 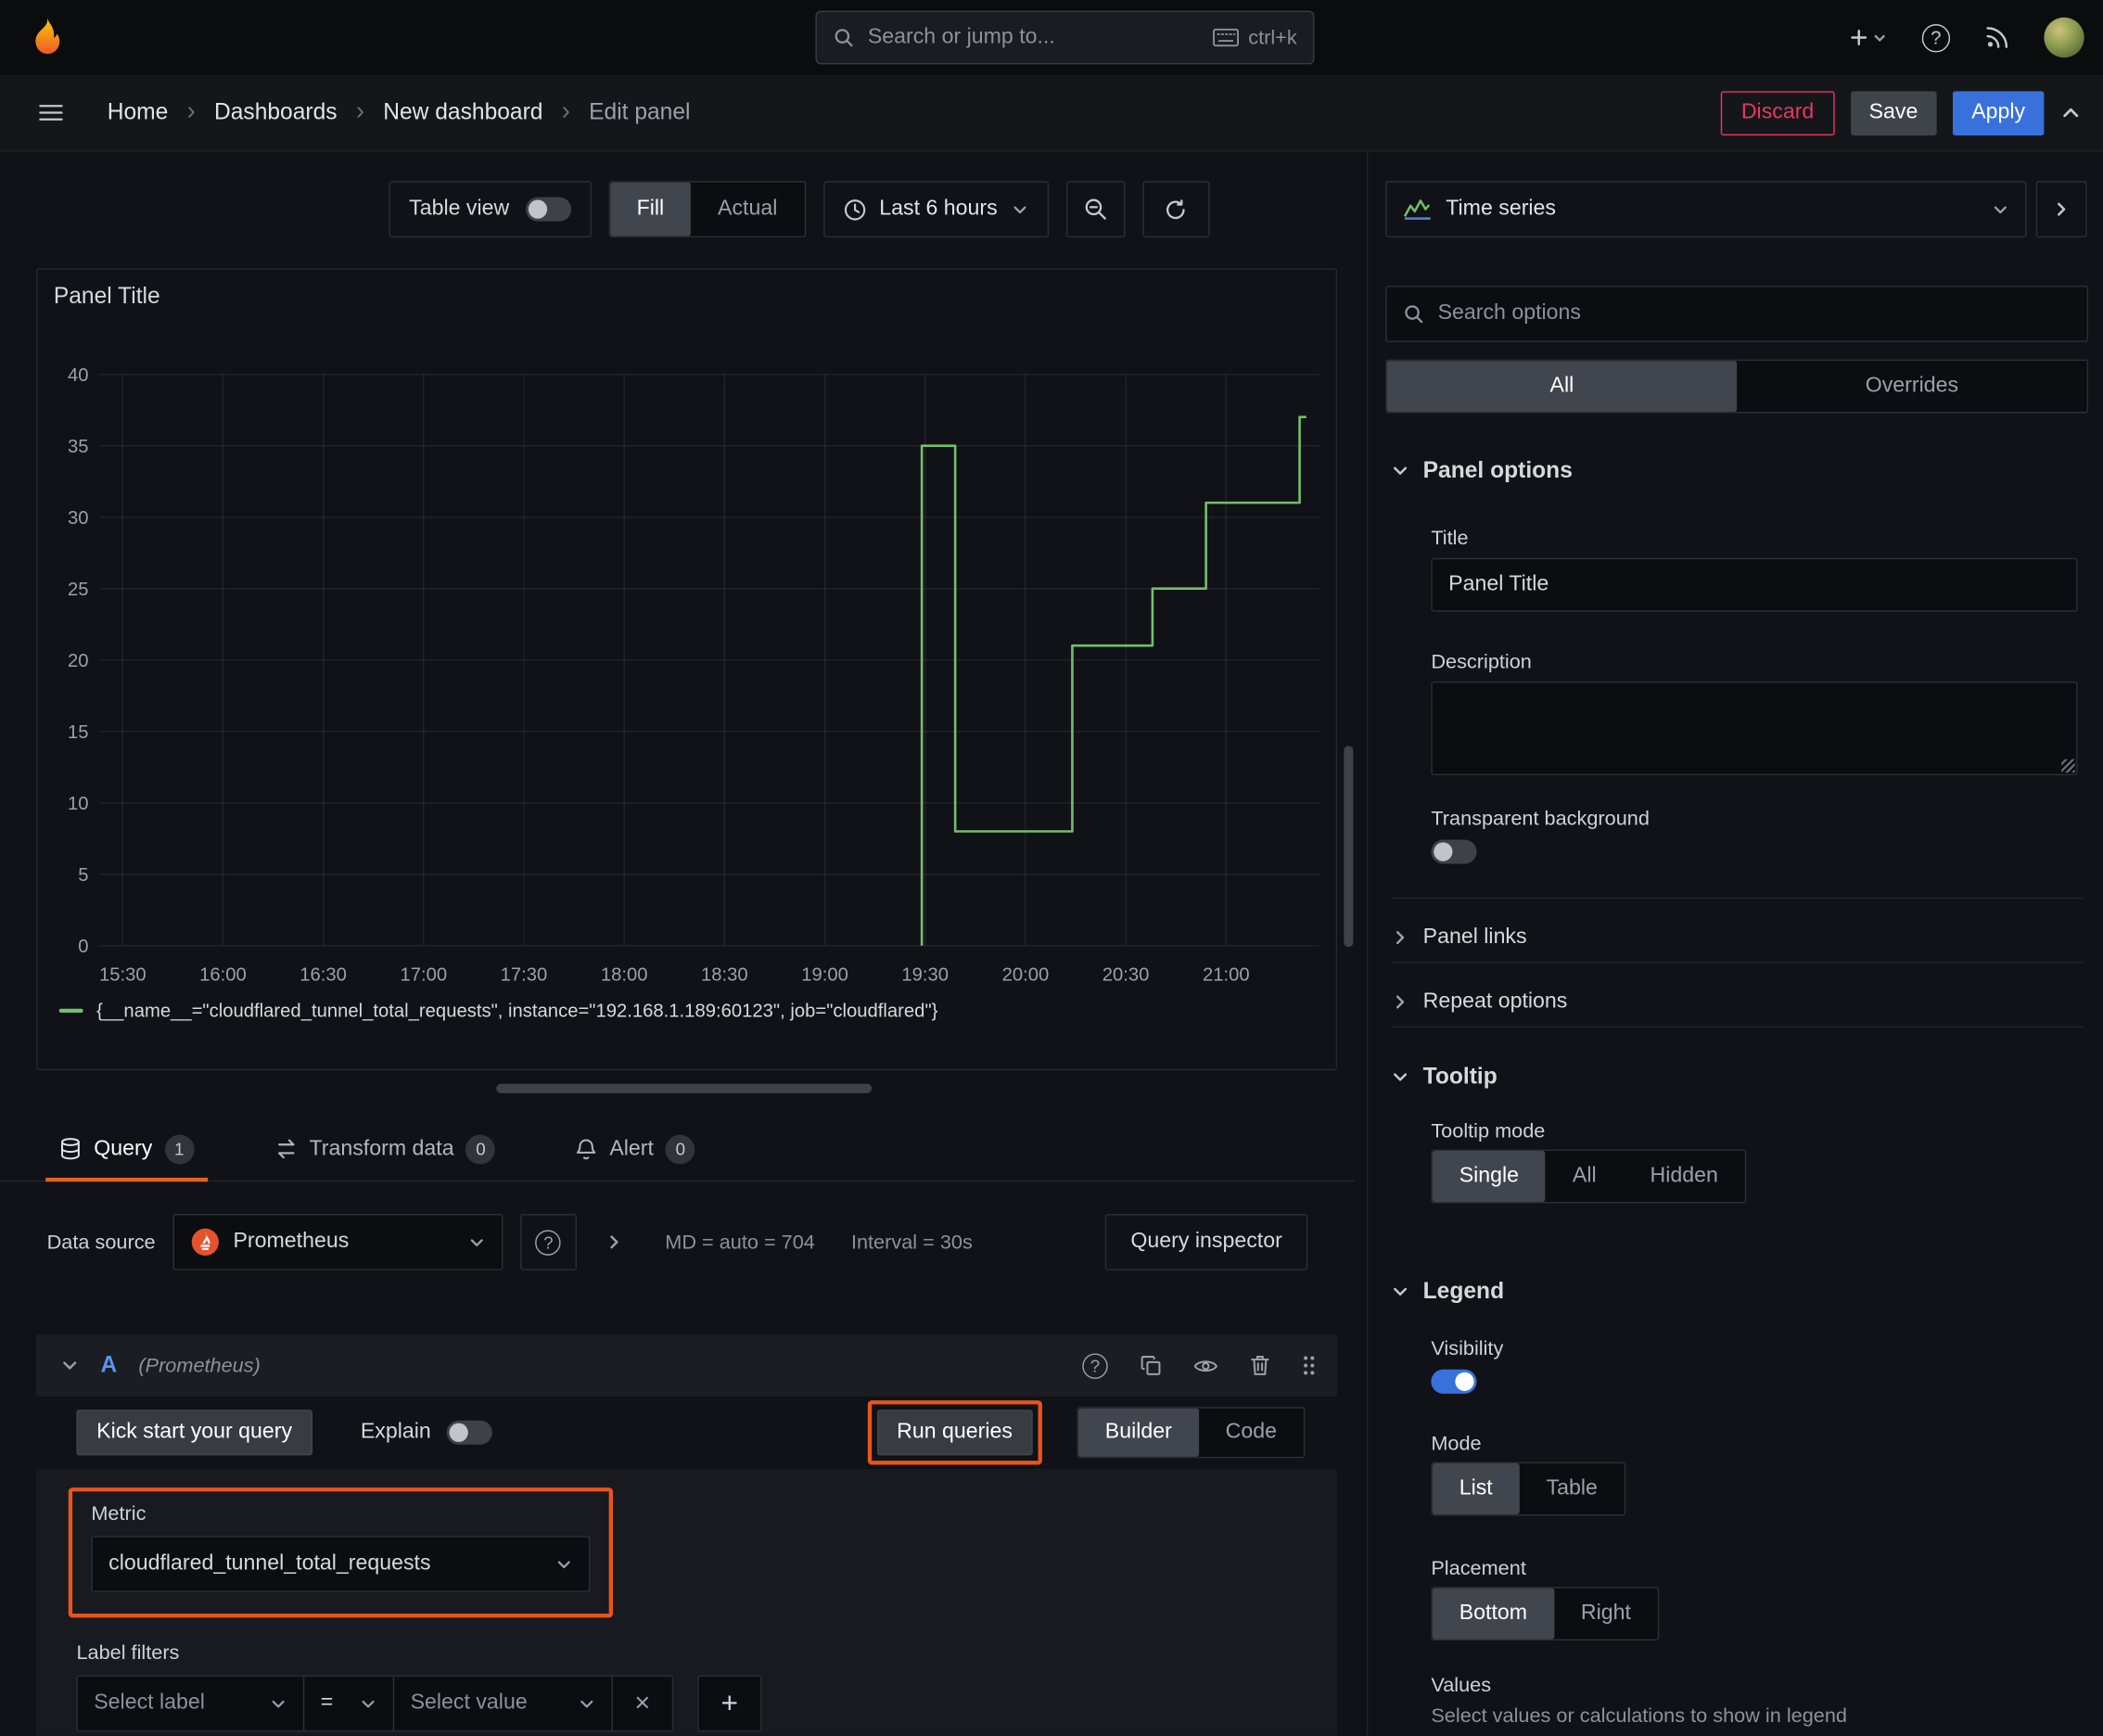 I want to click on options-tab-overrides: Overrides, so click(x=1912, y=386).